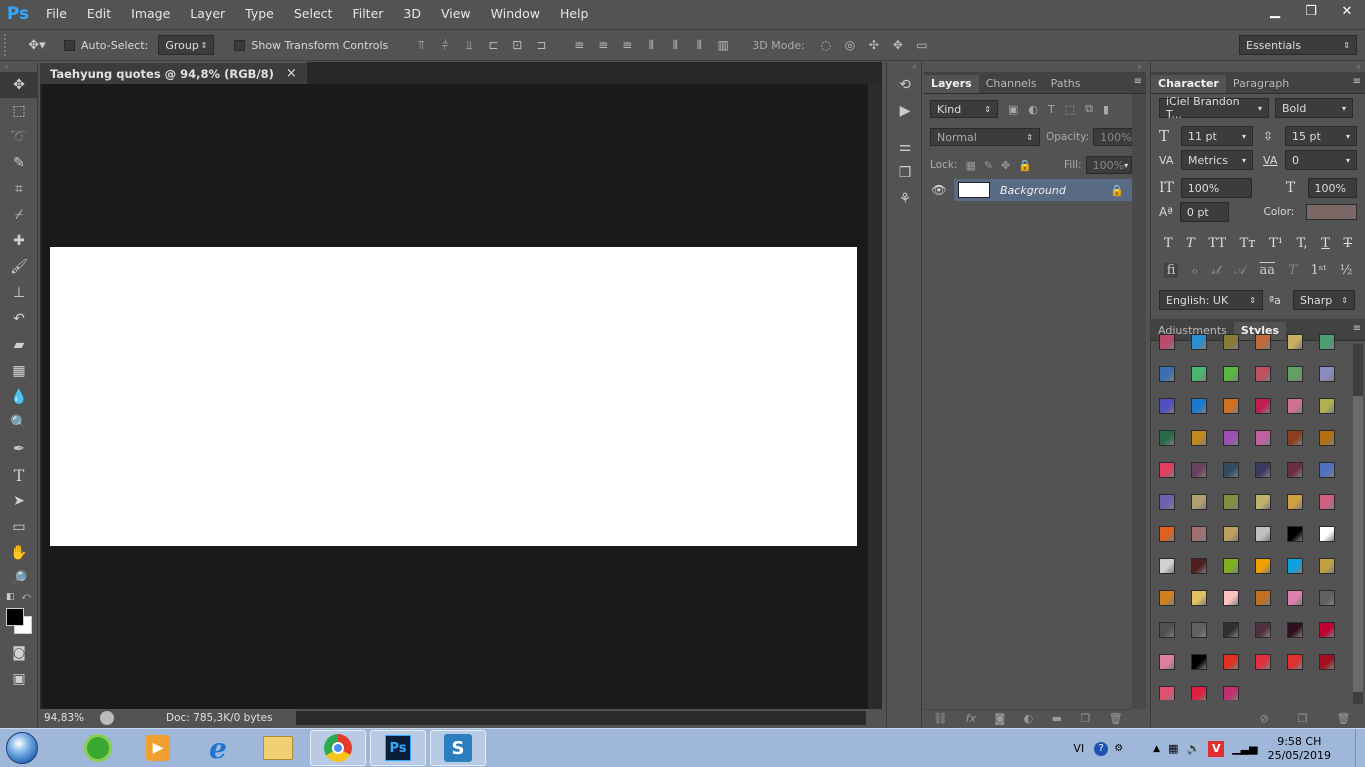 Image resolution: width=1365 pixels, height=767 pixels. I want to click on collapse-strip-icon: «, so click(904, 67).